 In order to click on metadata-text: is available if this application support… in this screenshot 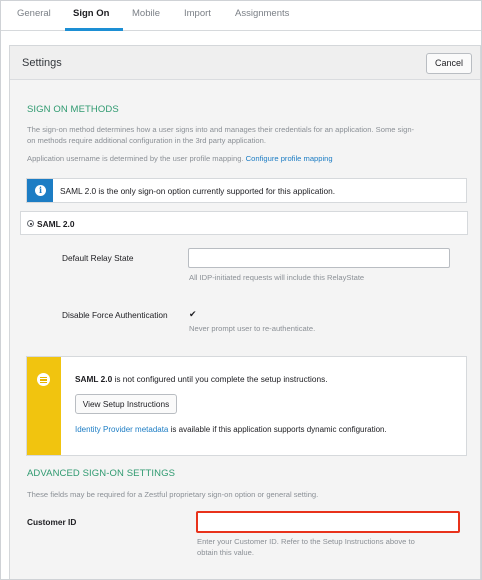, I will do `click(277, 429)`.